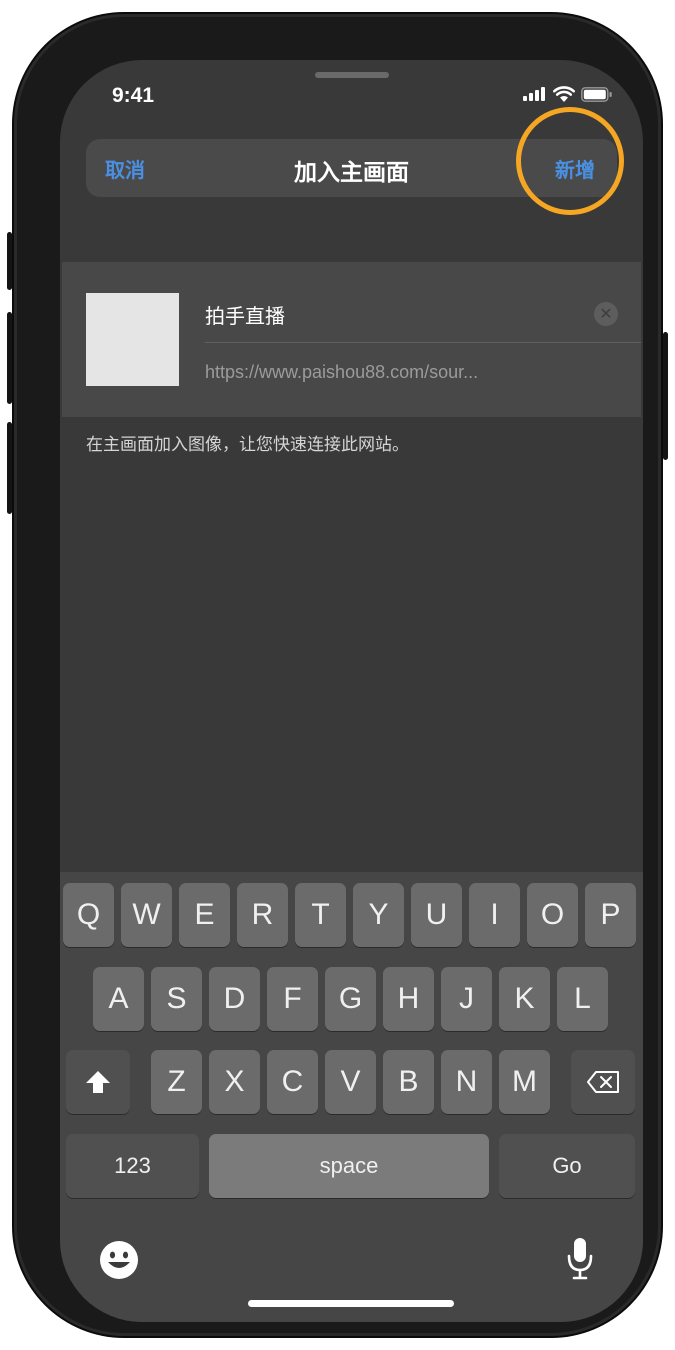  I want to click on status-indicators, so click(568, 94).